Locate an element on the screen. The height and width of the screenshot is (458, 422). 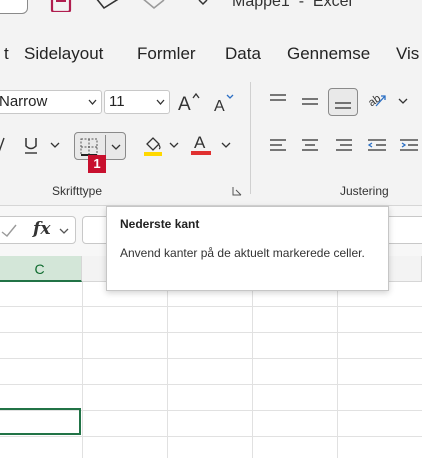
active-cell is located at coordinates (40, 421).